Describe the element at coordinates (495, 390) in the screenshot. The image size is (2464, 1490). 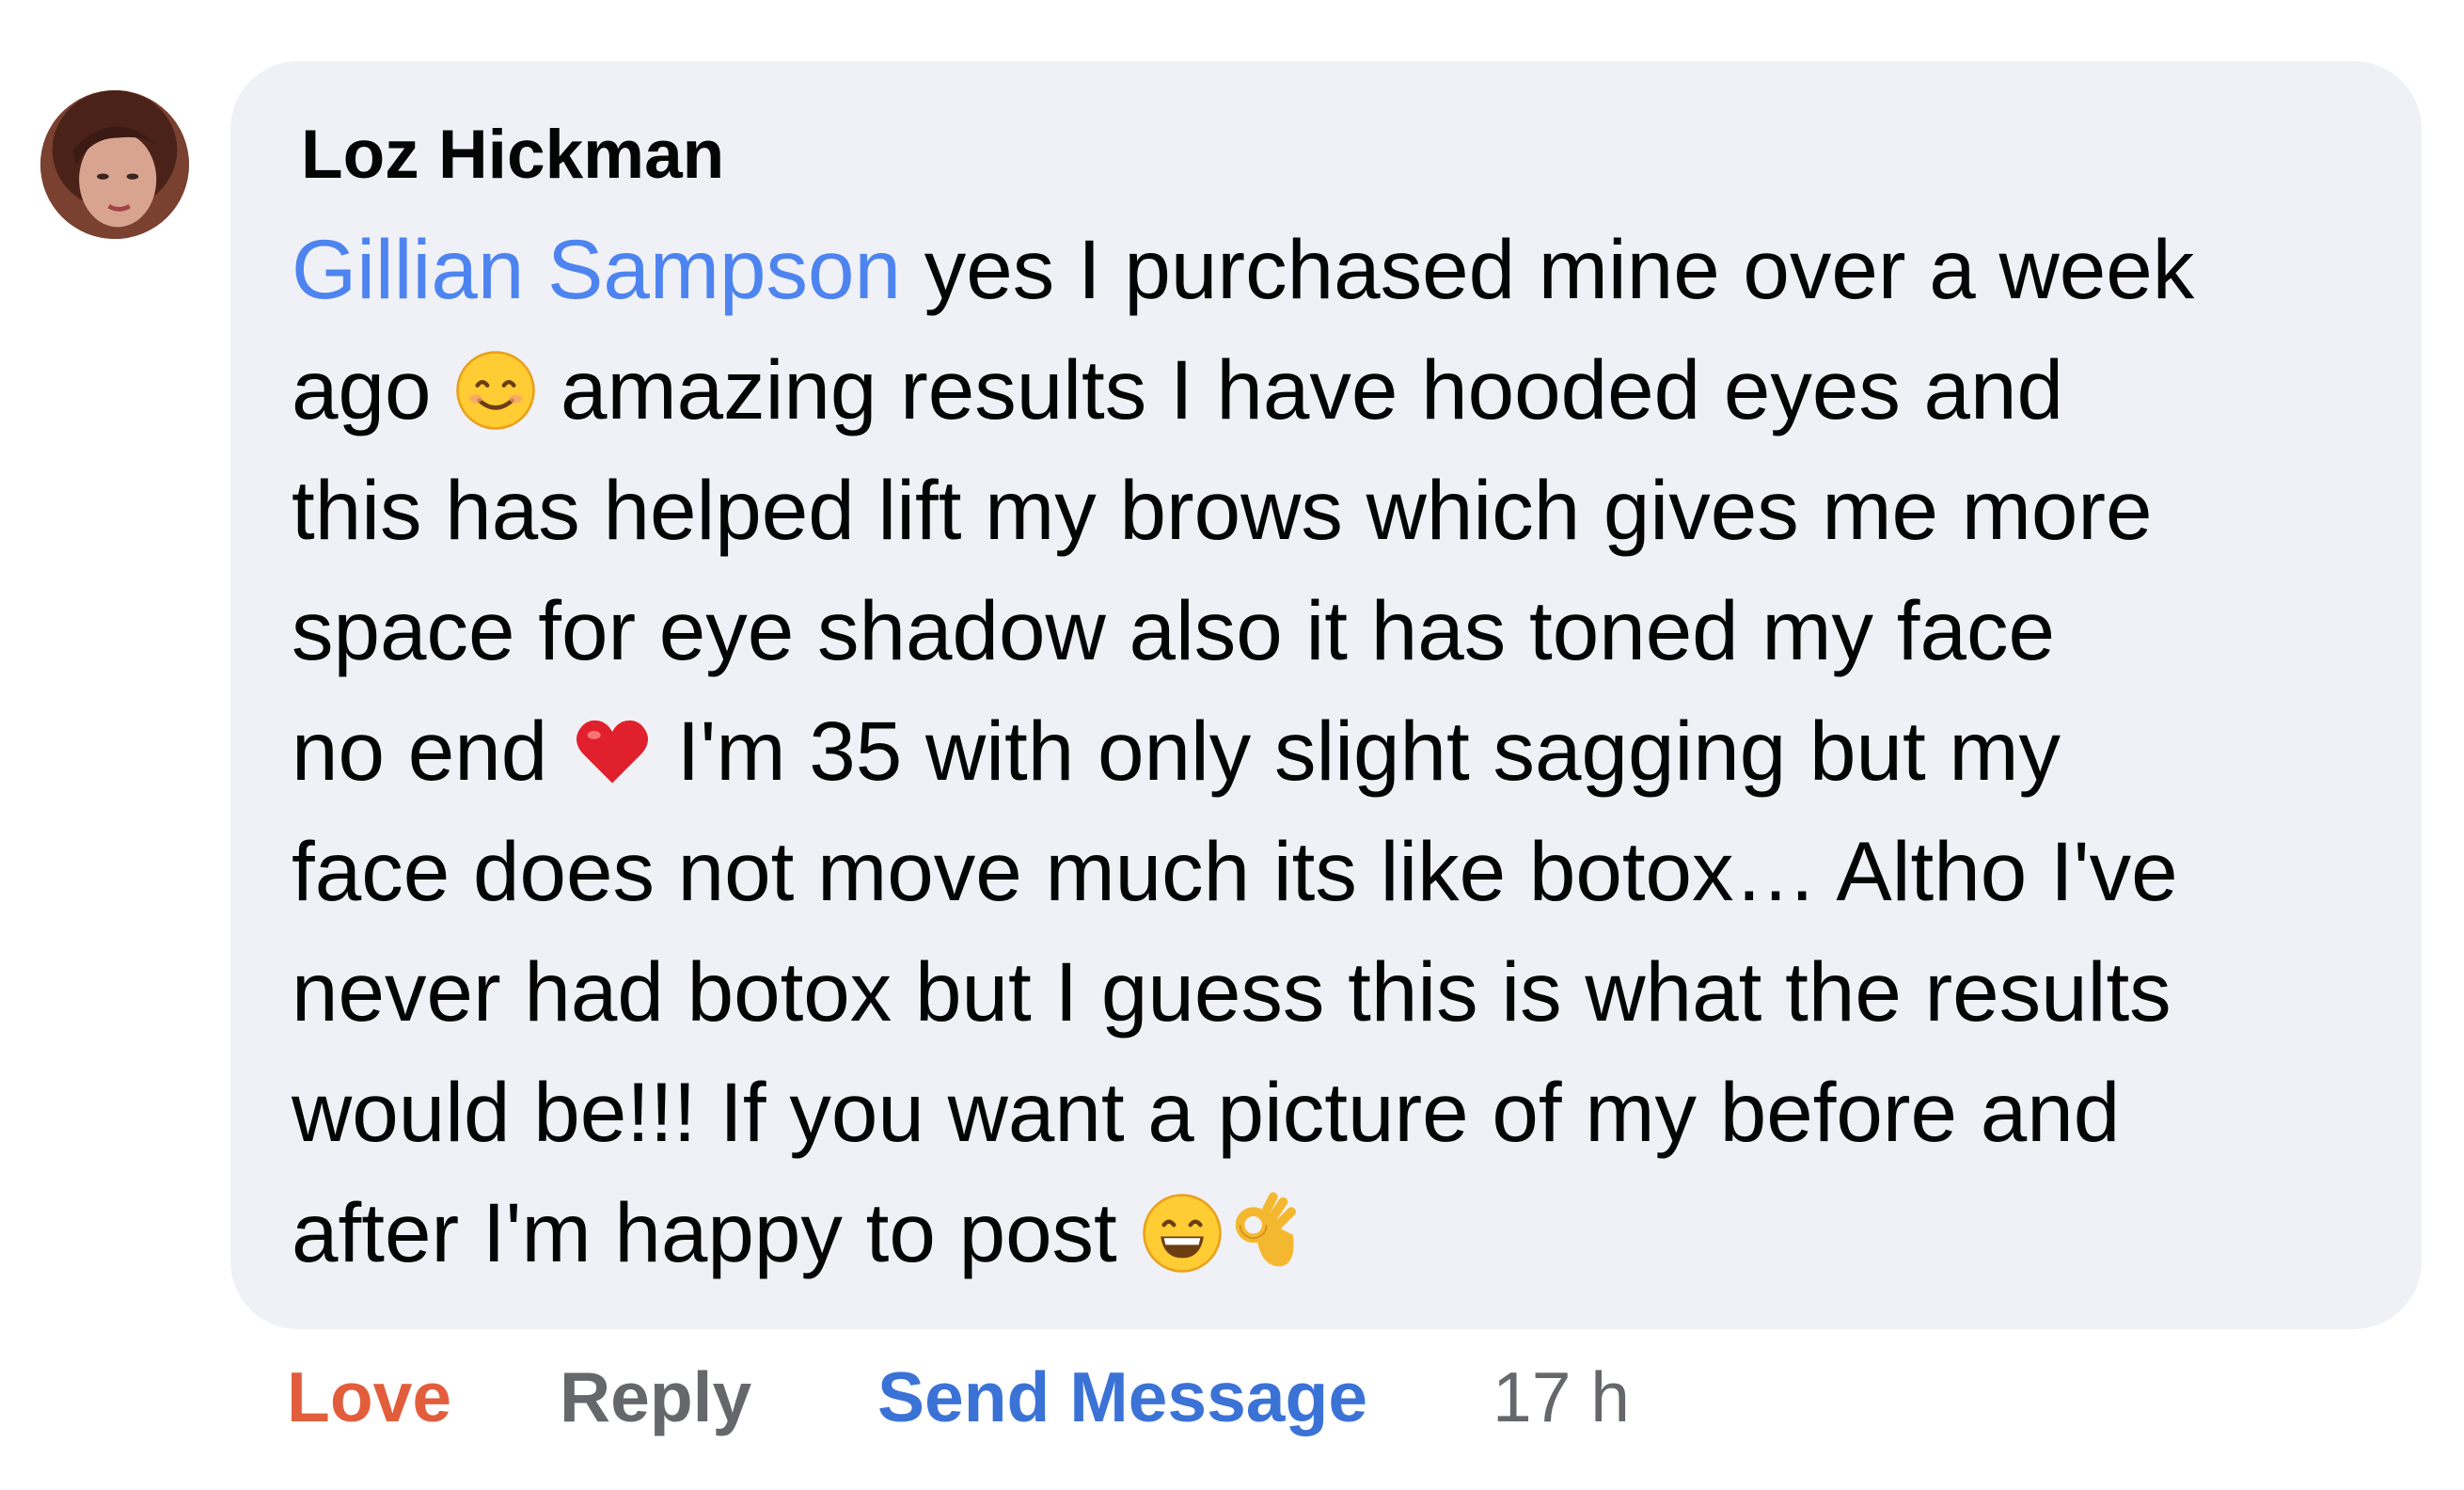
I see `smiling-face-icon` at that location.